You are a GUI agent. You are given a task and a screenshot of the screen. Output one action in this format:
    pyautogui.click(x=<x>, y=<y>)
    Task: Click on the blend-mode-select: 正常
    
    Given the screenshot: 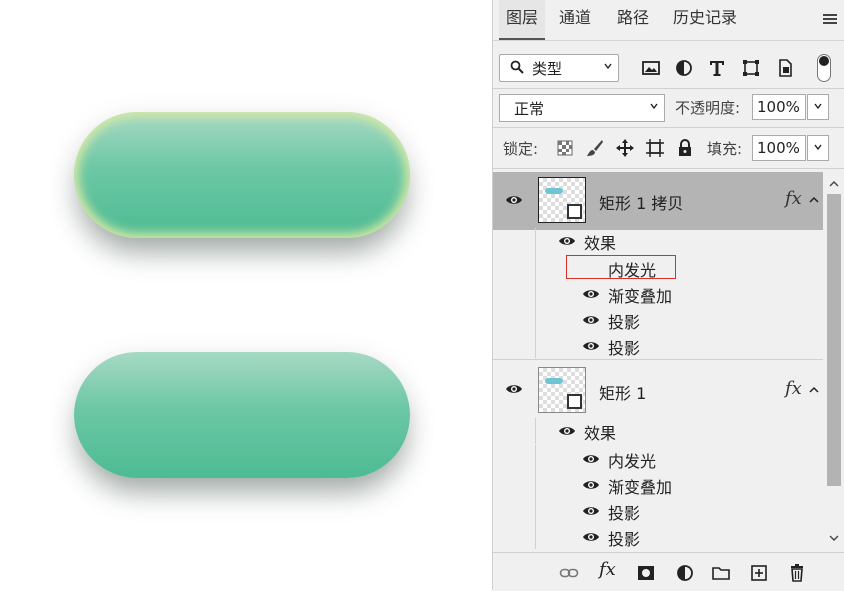 What is the action you would take?
    pyautogui.click(x=582, y=108)
    